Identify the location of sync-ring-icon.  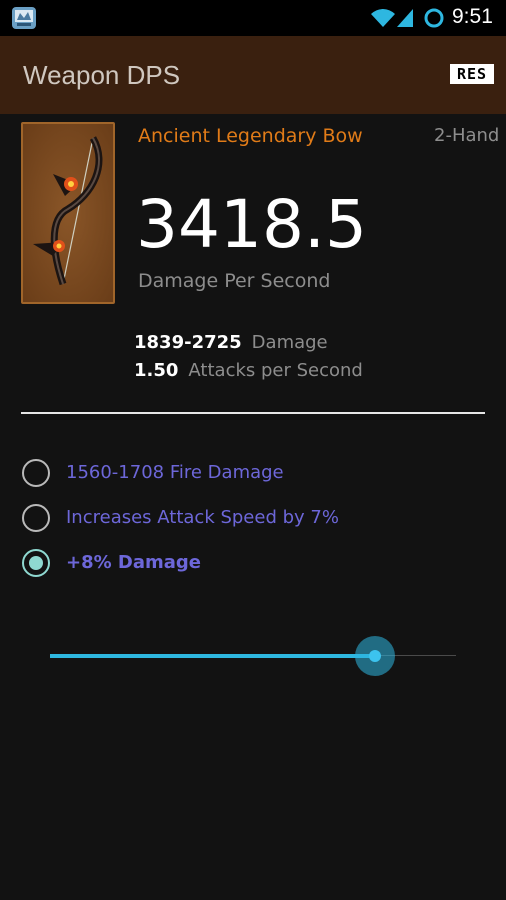
(434, 18).